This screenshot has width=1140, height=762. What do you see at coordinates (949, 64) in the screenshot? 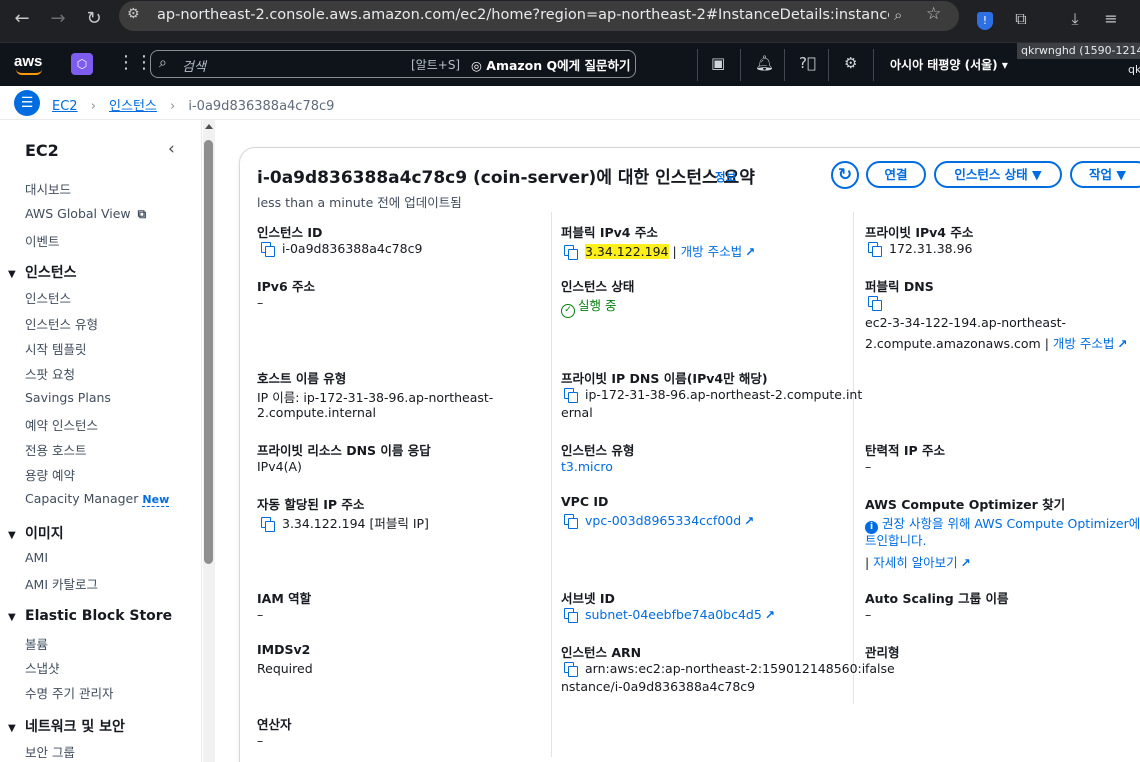
I see `region-selector: 아시아 태평양 (서울) ▾` at bounding box center [949, 64].